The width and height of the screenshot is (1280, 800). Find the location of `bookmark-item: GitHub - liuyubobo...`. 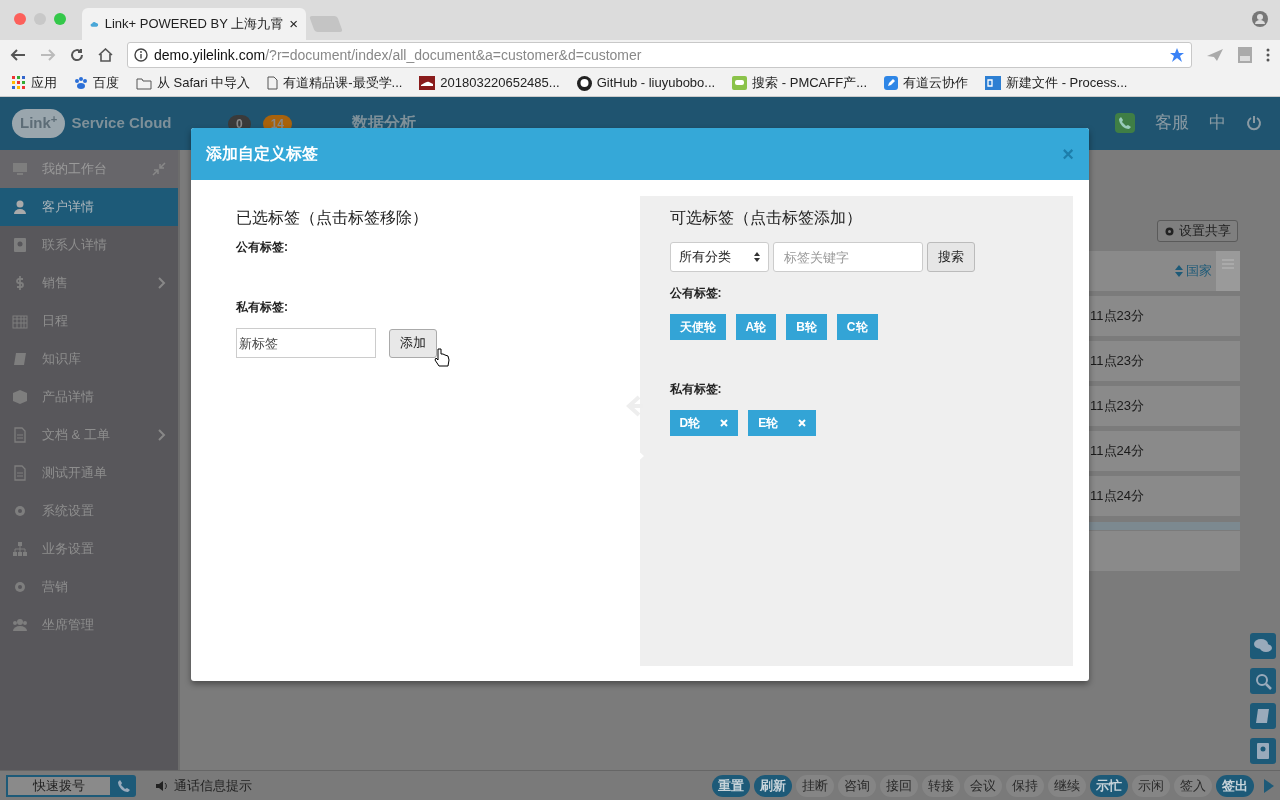

bookmark-item: GitHub - liuyubobo... is located at coordinates (646, 83).